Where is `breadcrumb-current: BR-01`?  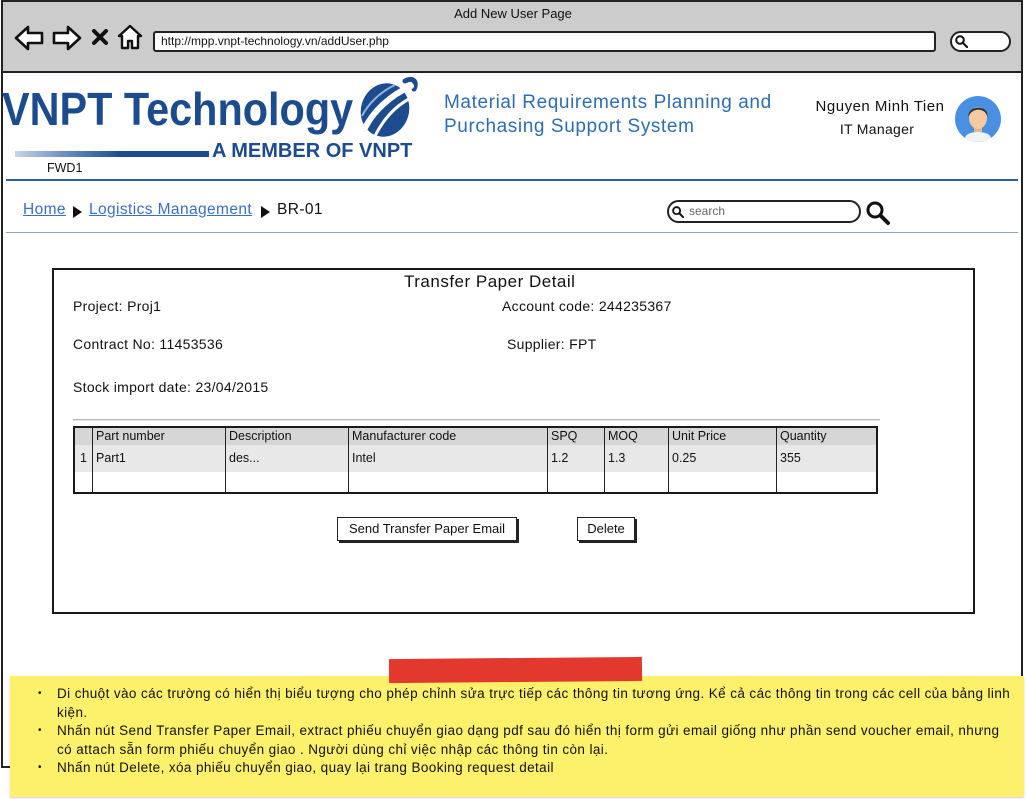 breadcrumb-current: BR-01 is located at coordinates (300, 209).